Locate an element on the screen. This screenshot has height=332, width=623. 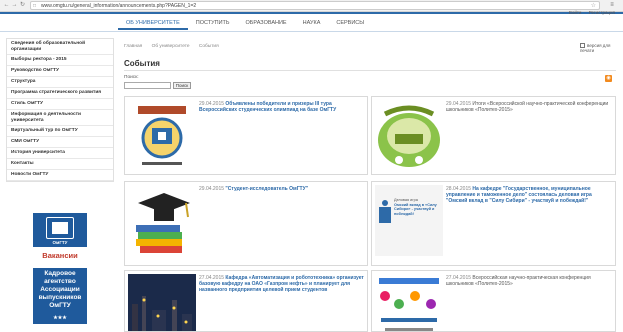
user-links: Войти Регистрация is located at coordinates (589, 12).